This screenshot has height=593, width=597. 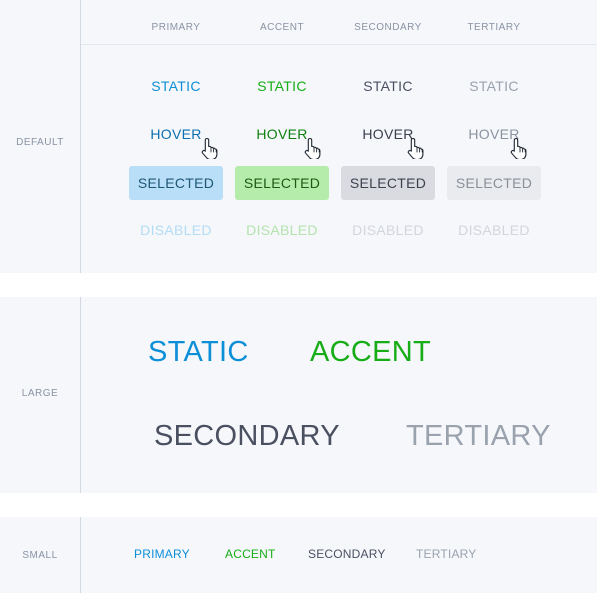 What do you see at coordinates (388, 27) in the screenshot?
I see `column-header-secondary: SECONDARY` at bounding box center [388, 27].